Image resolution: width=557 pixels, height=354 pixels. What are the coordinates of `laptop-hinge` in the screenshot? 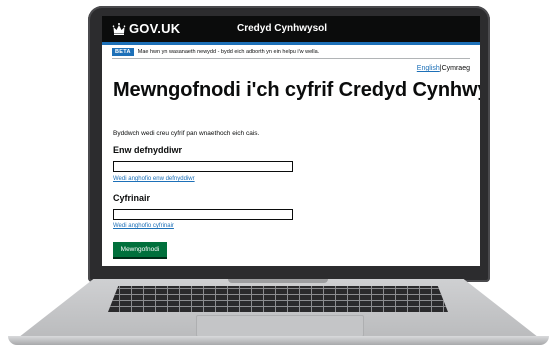 It's located at (278, 281).